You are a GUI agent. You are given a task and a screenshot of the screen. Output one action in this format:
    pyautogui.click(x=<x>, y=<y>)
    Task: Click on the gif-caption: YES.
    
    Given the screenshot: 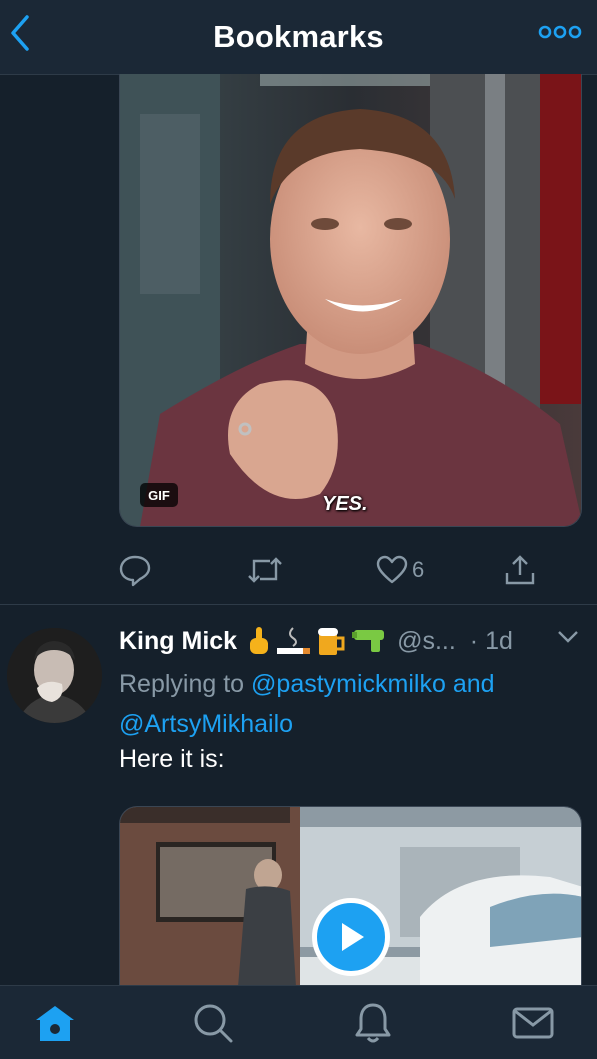 What is the action you would take?
    pyautogui.click(x=345, y=504)
    